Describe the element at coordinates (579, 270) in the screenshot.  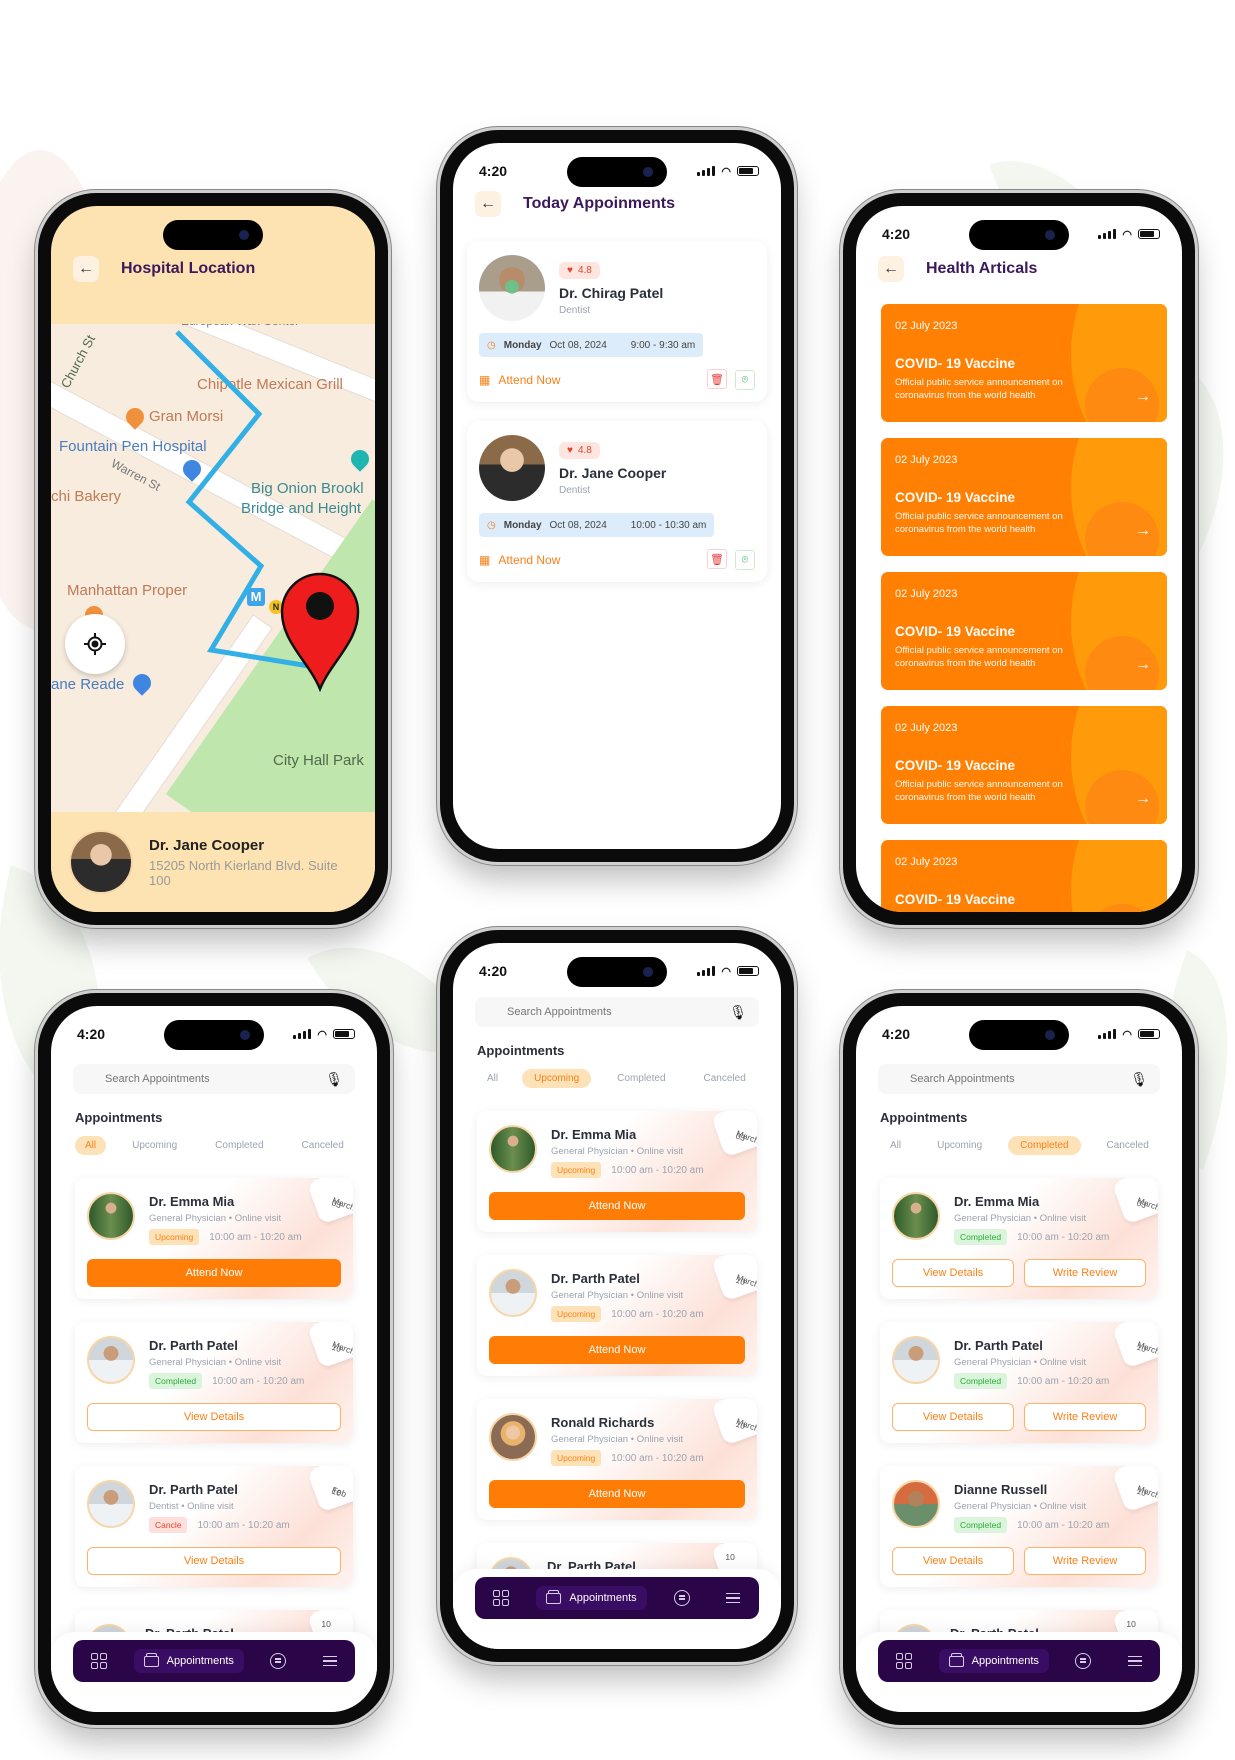
I see `rating-badge: ♥ 4.8` at that location.